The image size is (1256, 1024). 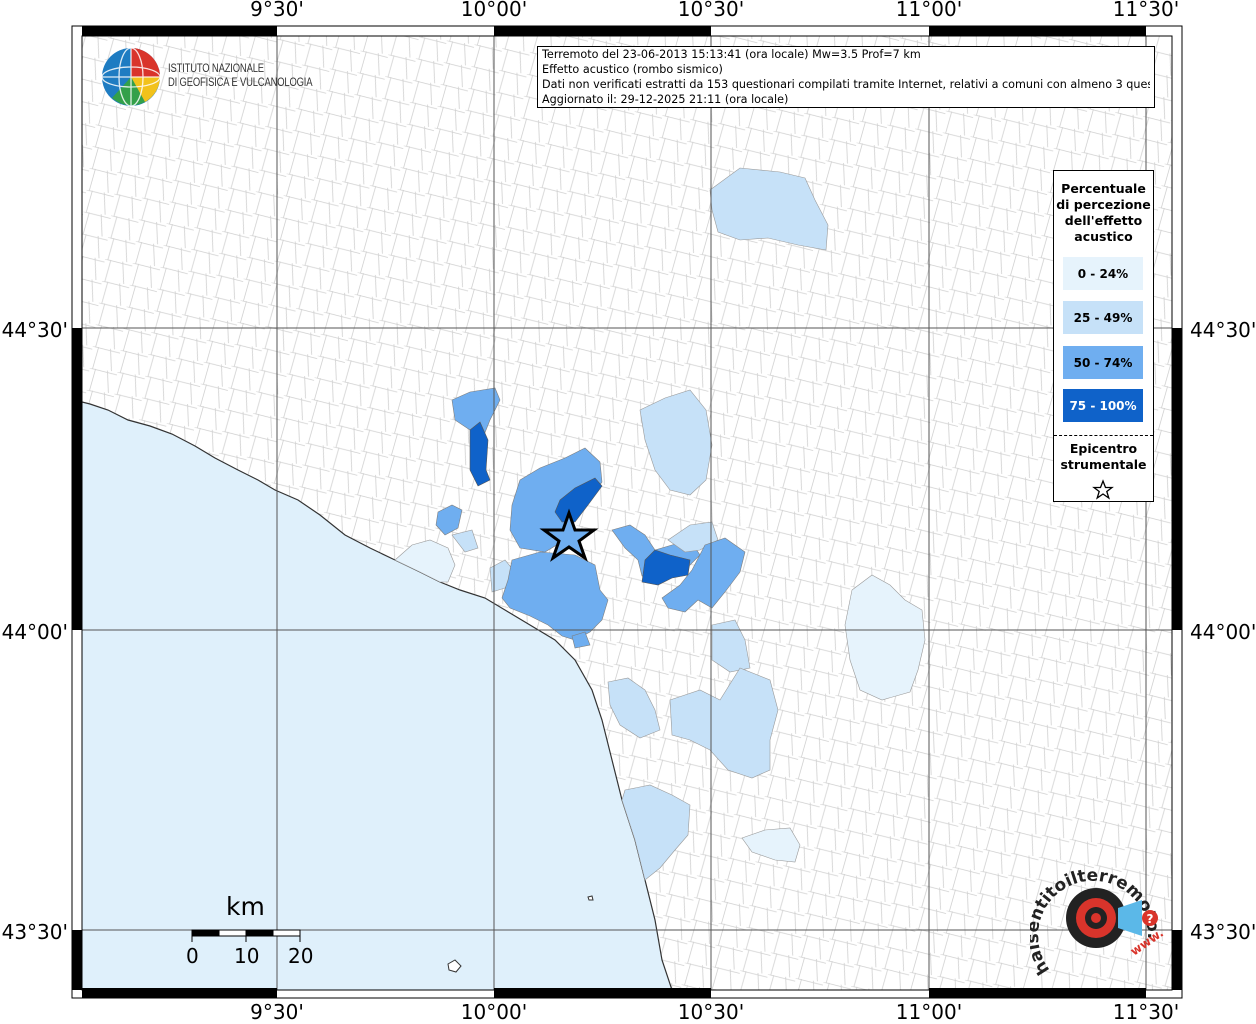 I want to click on scale-label: 10, so click(x=247, y=956).